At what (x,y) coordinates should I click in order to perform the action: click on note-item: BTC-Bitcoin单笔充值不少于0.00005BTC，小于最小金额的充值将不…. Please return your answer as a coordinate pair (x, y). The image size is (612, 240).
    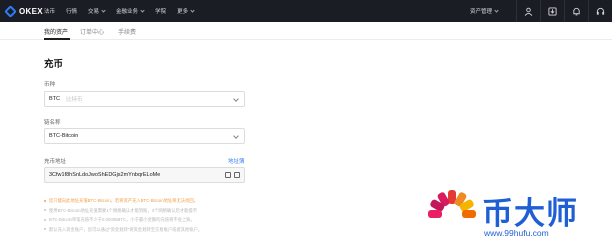
    Looking at the image, I should click on (169, 220).